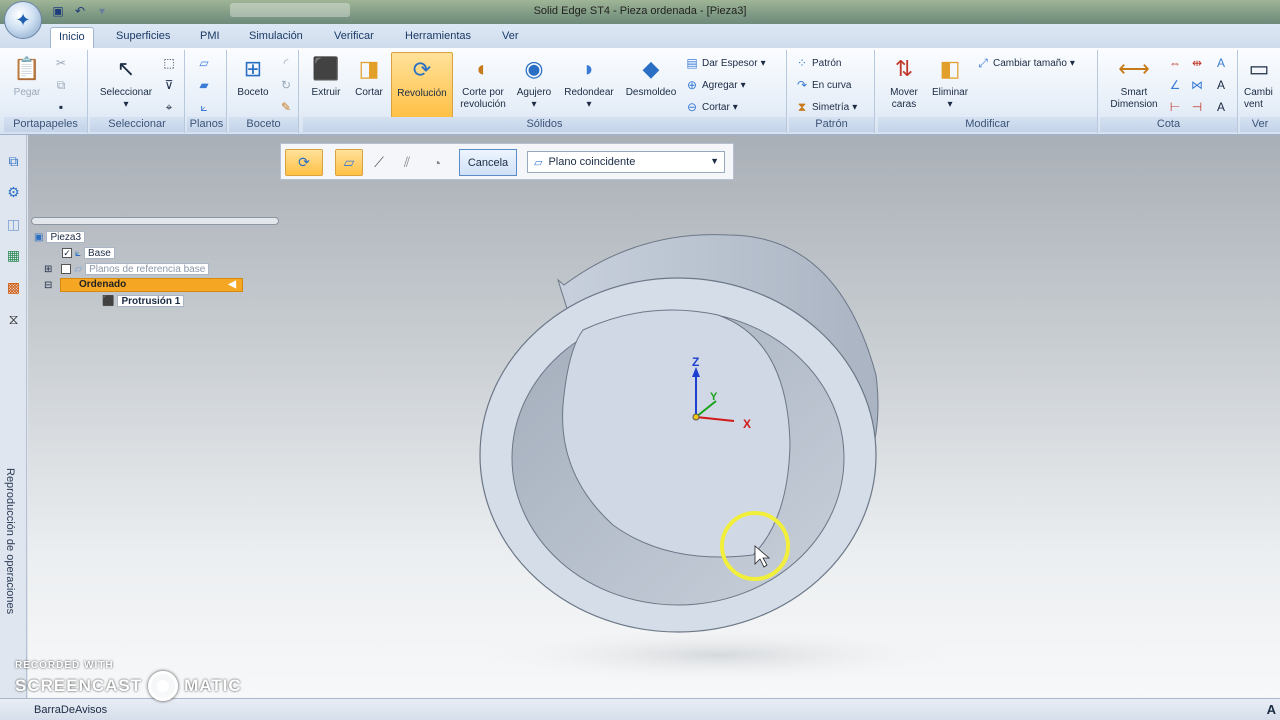  I want to click on plane-tool-1: ▱, so click(204, 63).